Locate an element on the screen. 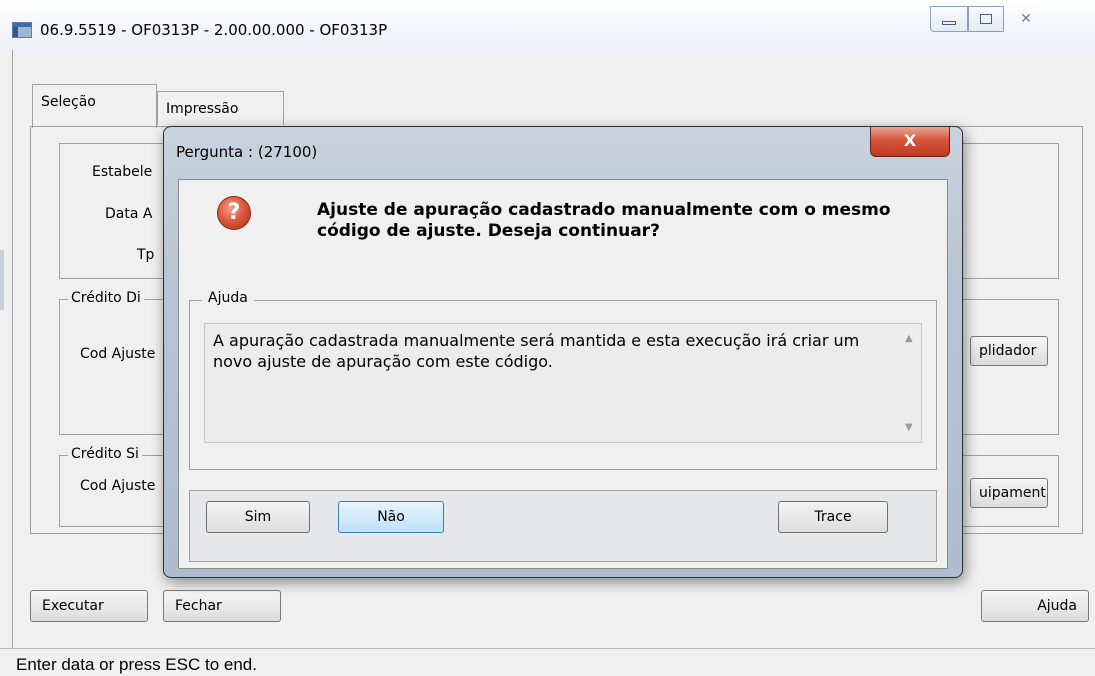 The image size is (1095, 676). close-window-button: ✕ is located at coordinates (1026, 19).